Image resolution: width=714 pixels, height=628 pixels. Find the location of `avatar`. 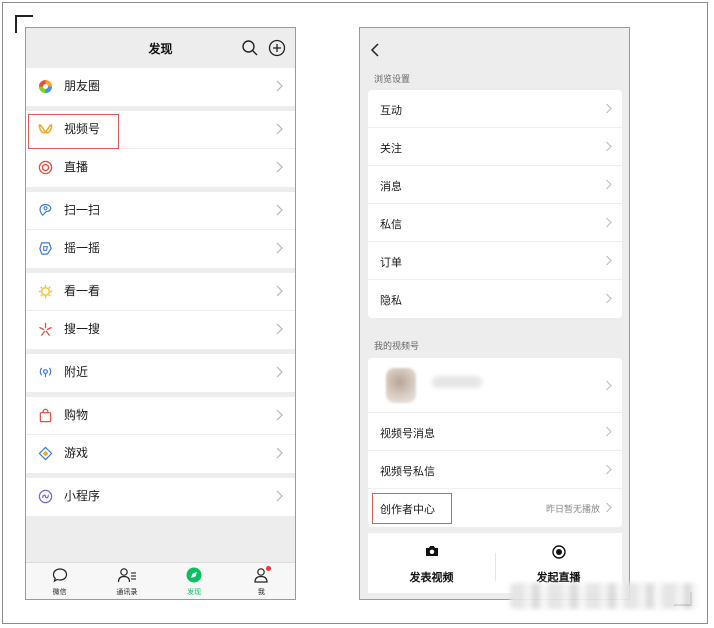

avatar is located at coordinates (401, 385).